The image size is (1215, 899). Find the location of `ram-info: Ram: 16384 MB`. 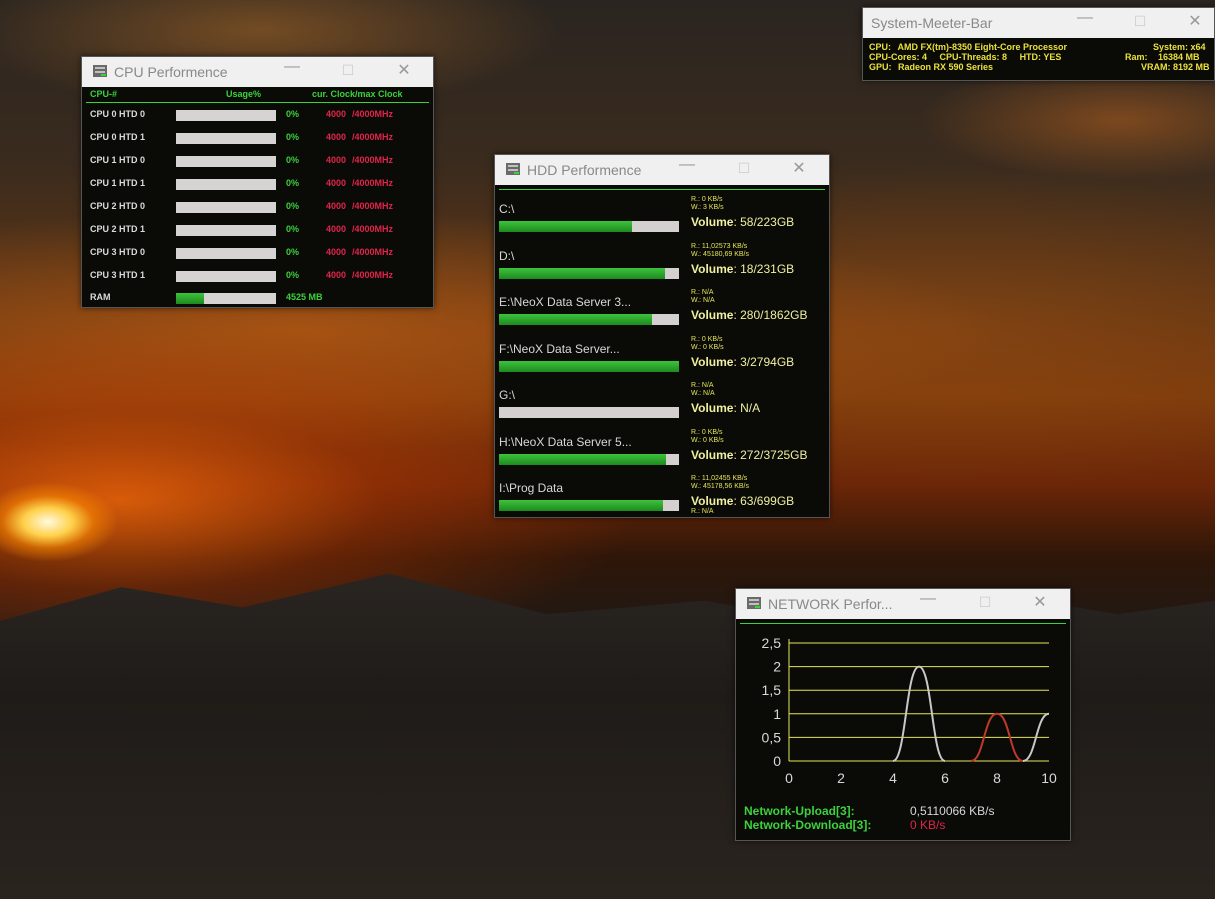

ram-info: Ram: 16384 MB is located at coordinates (1162, 57).